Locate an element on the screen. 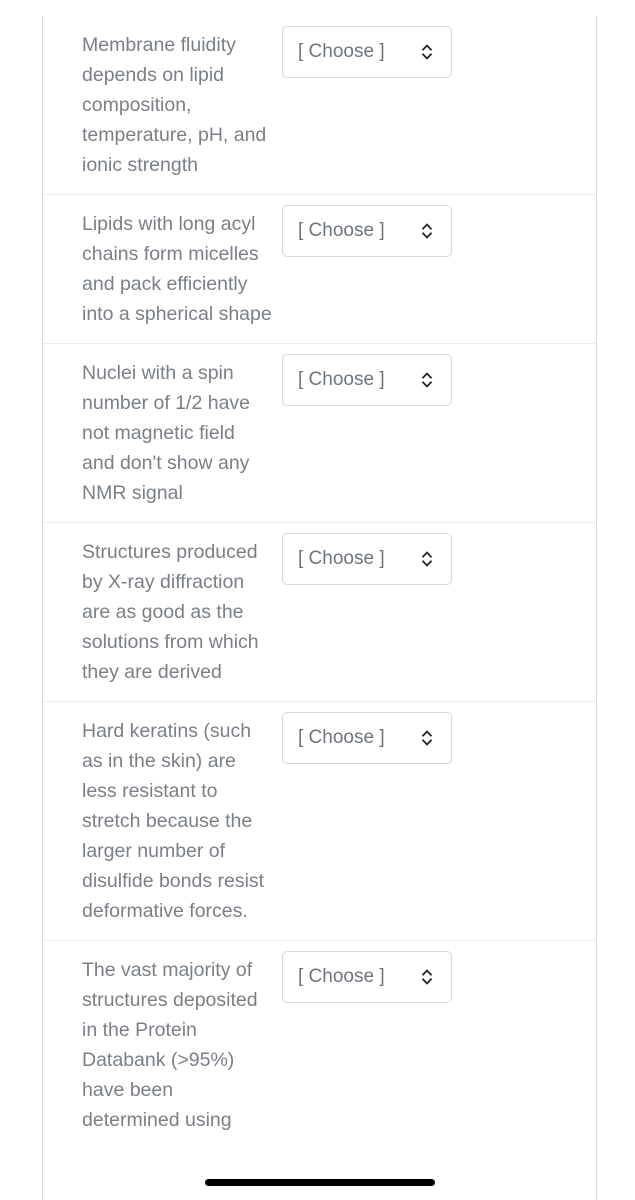 Image resolution: width=635 pixels, height=1200 pixels. answer-select-q5: [ Choose ] is located at coordinates (367, 738).